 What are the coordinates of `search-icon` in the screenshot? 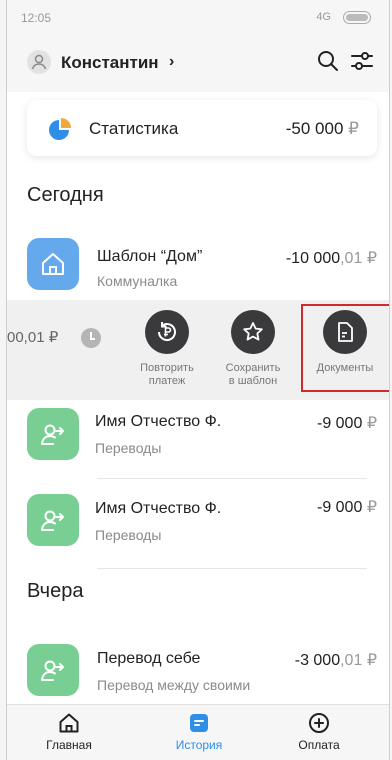 It's located at (328, 61).